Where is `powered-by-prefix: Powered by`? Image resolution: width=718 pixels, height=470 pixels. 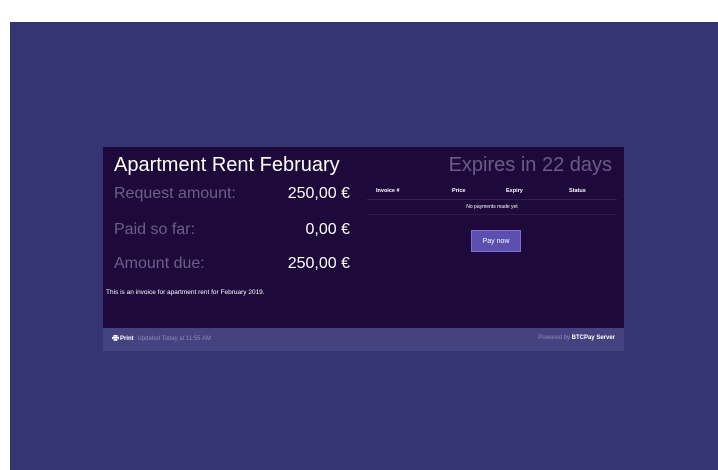
powered-by-prefix: Powered by is located at coordinates (554, 338).